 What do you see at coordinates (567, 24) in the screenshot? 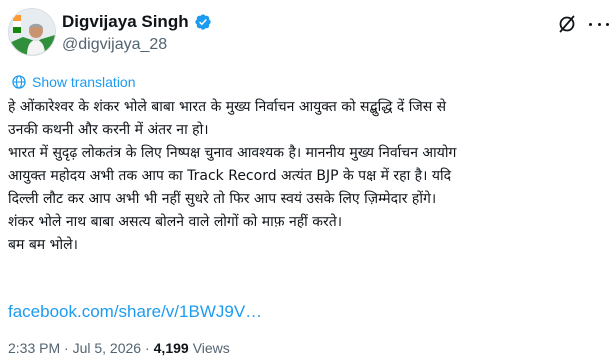
I see `grok-icon` at bounding box center [567, 24].